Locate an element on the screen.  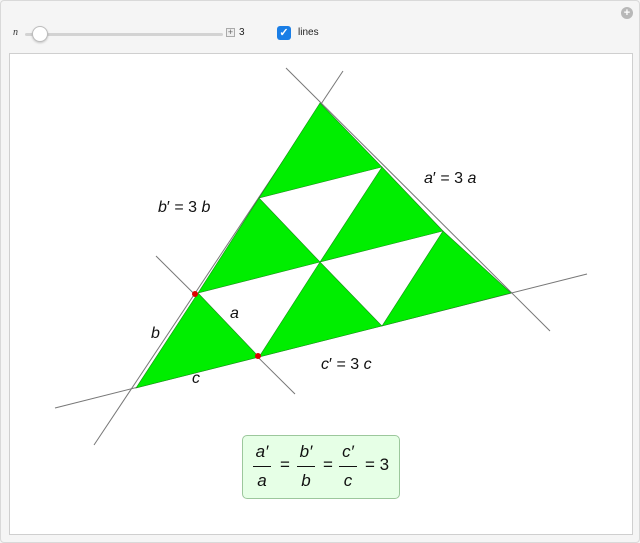
label-c: c is located at coordinates (196, 378).